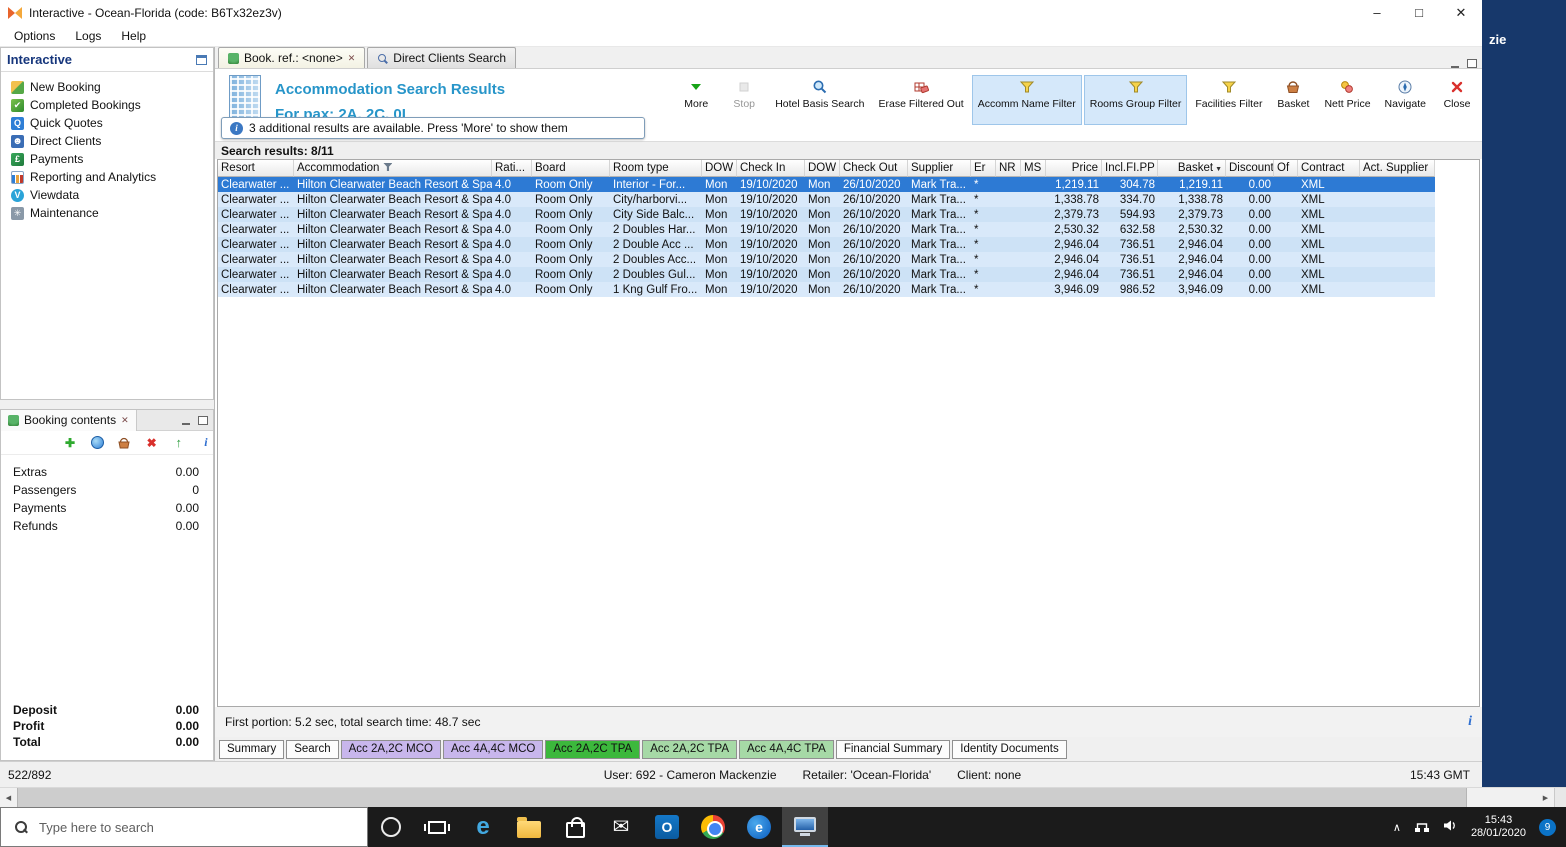  What do you see at coordinates (442, 57) in the screenshot?
I see `tab-direct-clients-search: Direct Clients Search ✕` at bounding box center [442, 57].